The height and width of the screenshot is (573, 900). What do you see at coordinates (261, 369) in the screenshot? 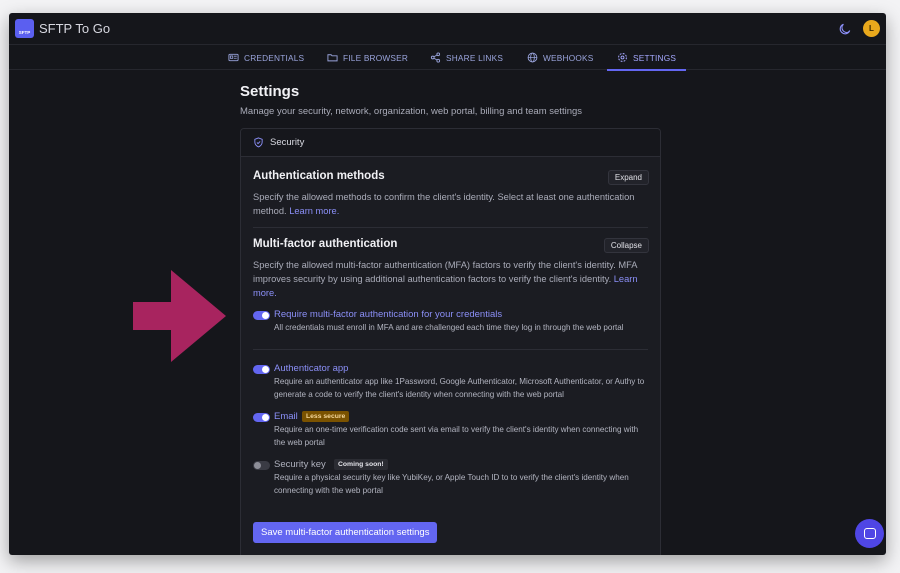
I see `authenticator-app-toggle` at bounding box center [261, 369].